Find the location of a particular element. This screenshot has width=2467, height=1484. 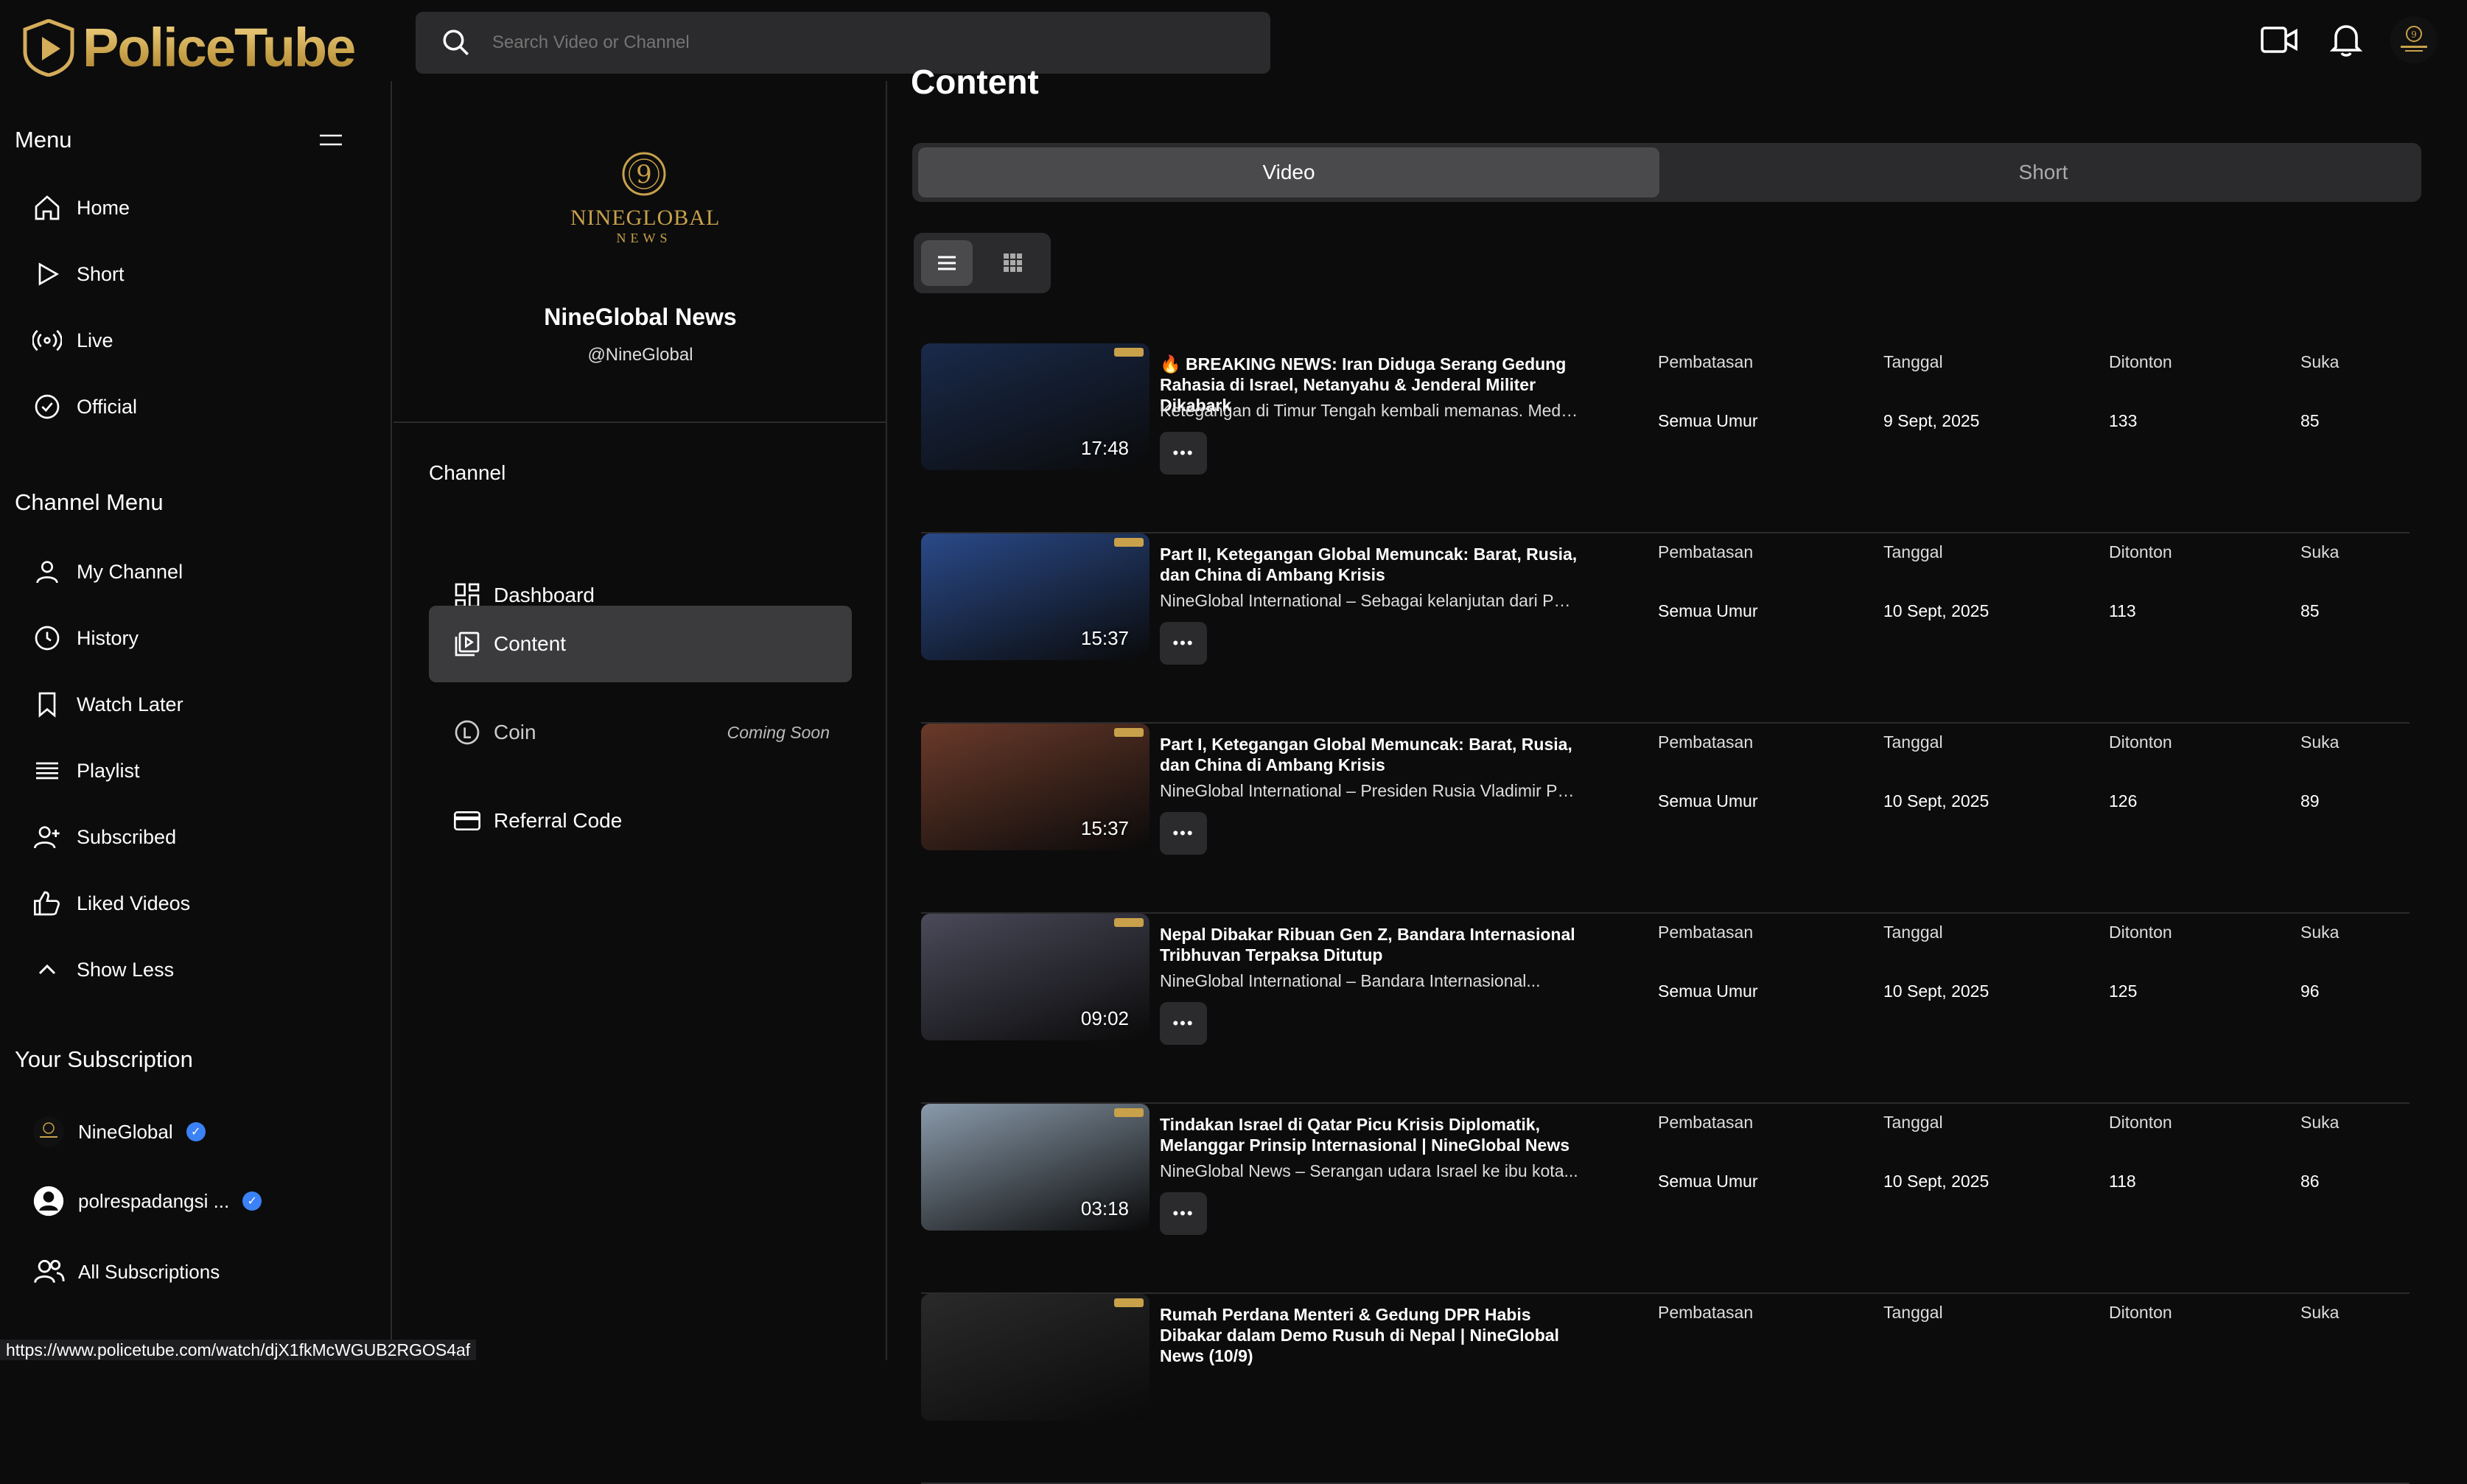

sidebar-item-liked-videos: Liked Videos is located at coordinates (111, 903).